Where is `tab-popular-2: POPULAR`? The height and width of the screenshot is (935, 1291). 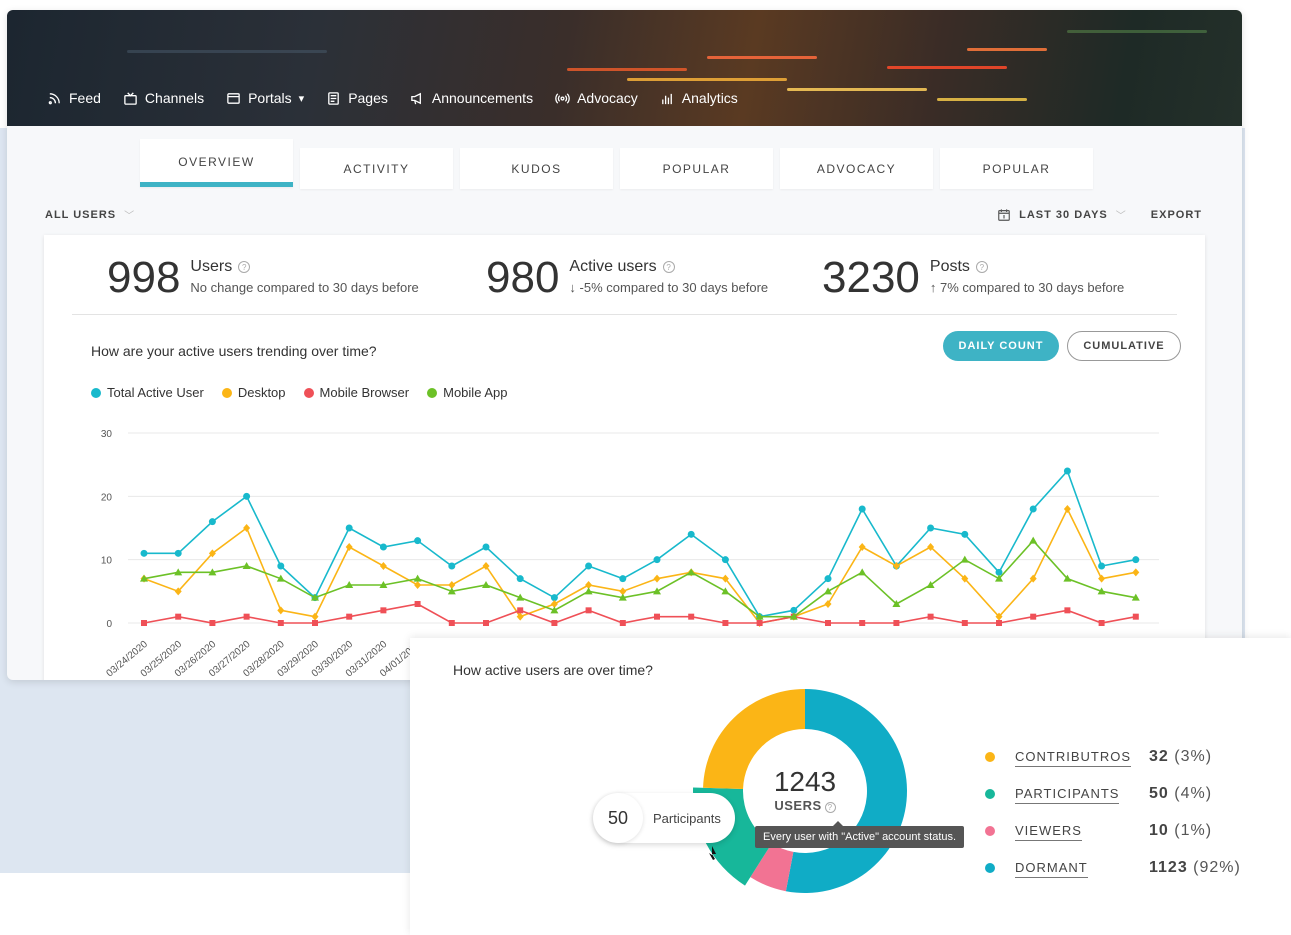
tab-popular-2: POPULAR is located at coordinates (1016, 168).